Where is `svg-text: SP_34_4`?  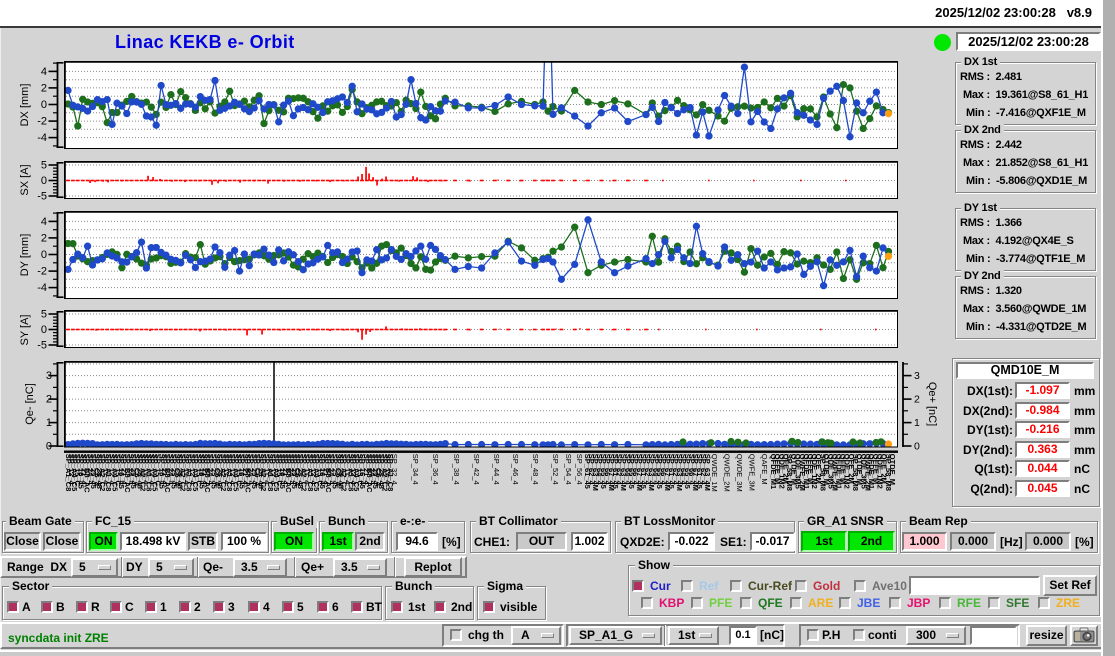
svg-text: SP_34_4 is located at coordinates (415, 469).